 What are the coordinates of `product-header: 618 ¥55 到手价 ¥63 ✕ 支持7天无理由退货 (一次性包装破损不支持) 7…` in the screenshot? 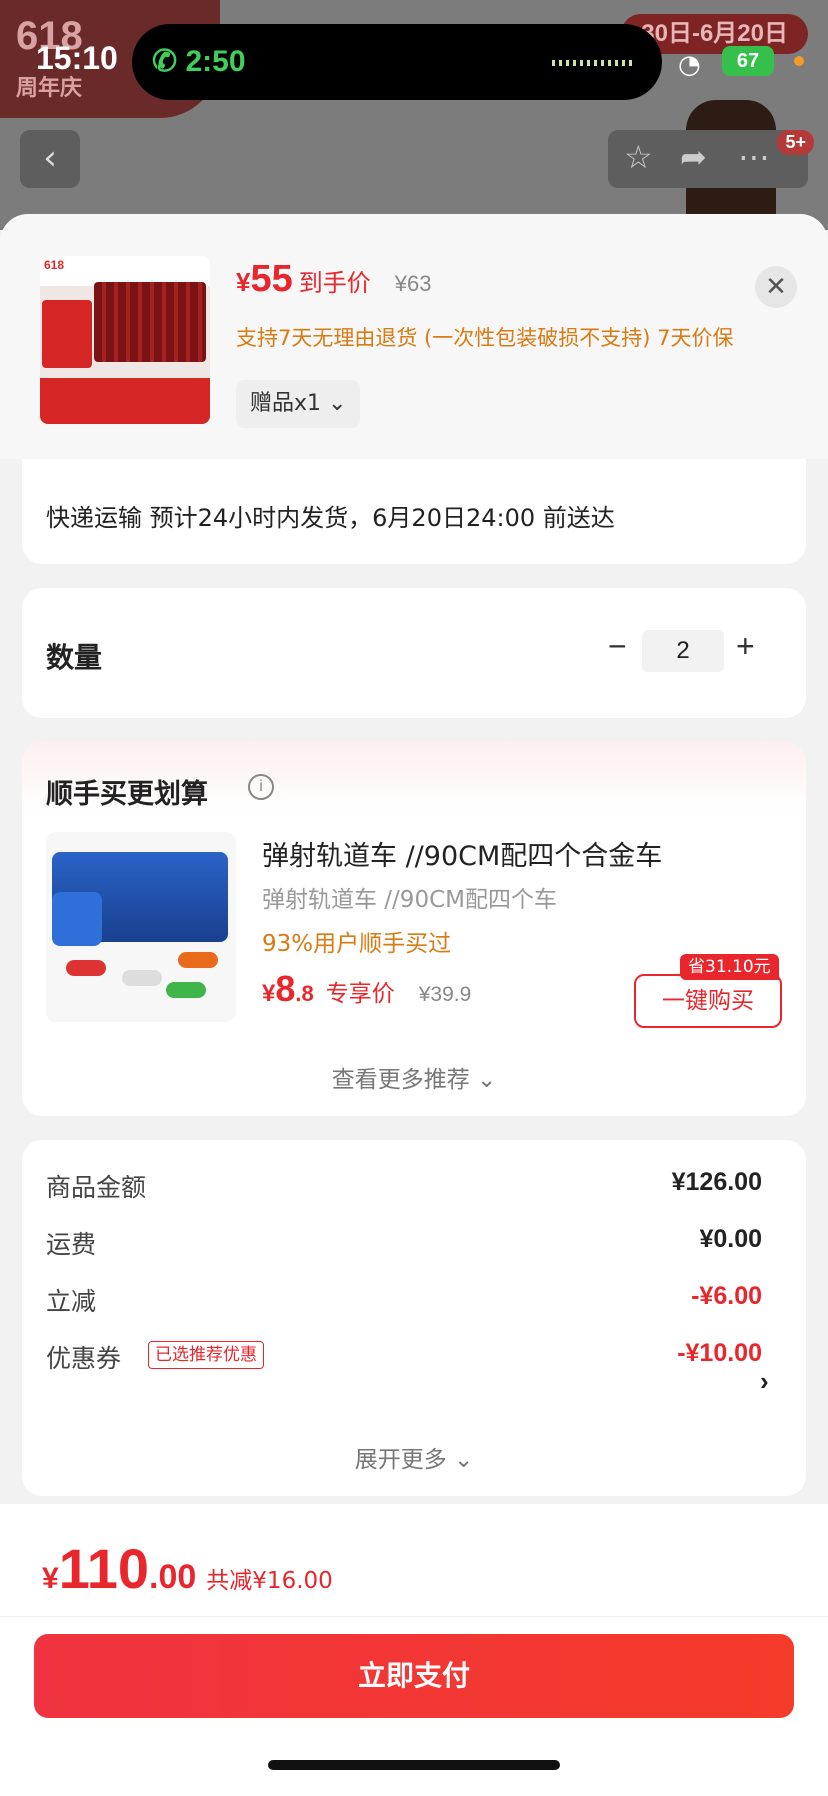 It's located at (414, 336).